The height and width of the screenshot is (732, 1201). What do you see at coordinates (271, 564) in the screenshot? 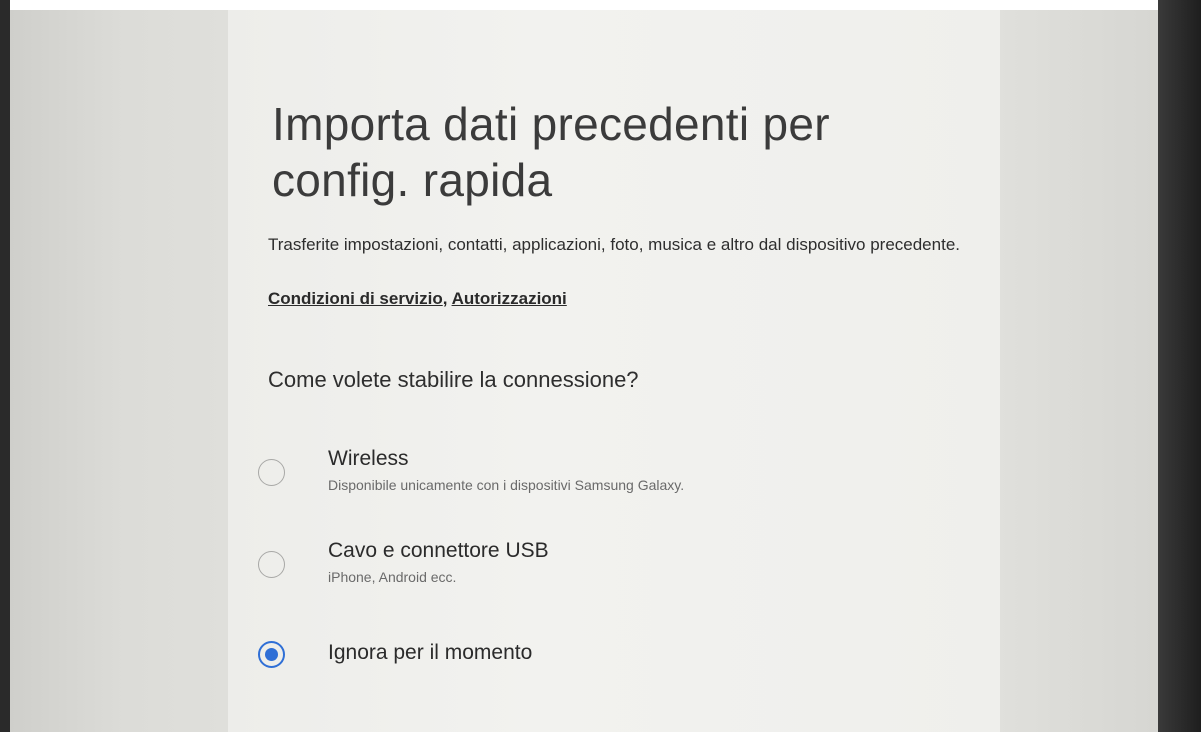
I see `radio-usb` at bounding box center [271, 564].